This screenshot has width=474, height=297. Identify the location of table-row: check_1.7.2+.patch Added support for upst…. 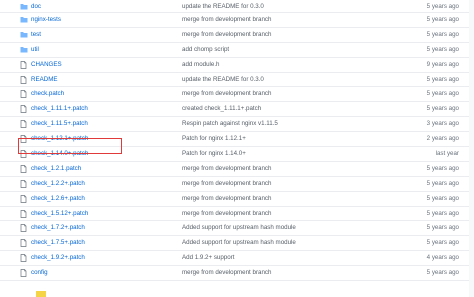
(237, 229).